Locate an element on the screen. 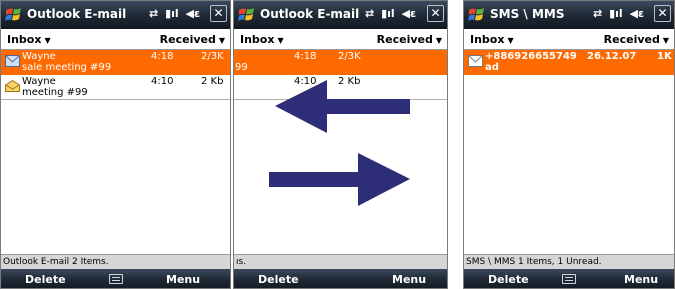 This screenshot has width=675, height=289. message-subject: meeting #99 is located at coordinates (55, 92).